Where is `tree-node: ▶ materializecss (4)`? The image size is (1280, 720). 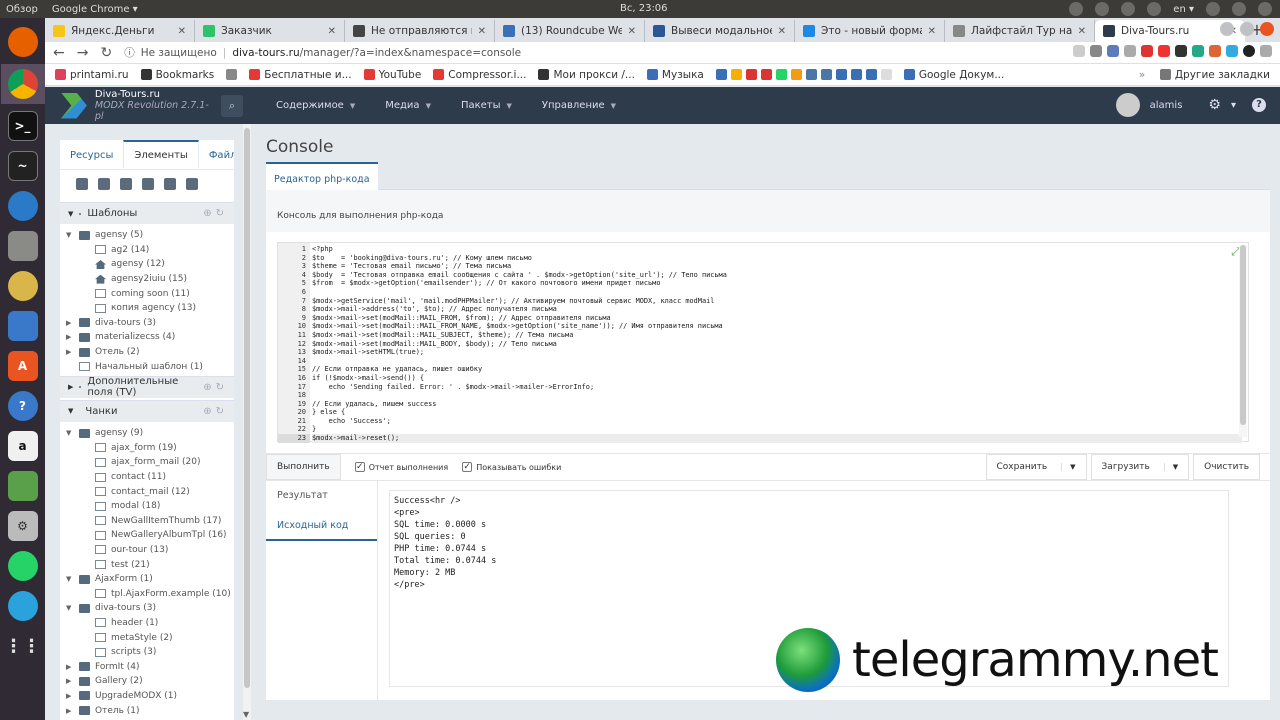
tree-node: ▶ materializecss (4) is located at coordinates (150, 337).